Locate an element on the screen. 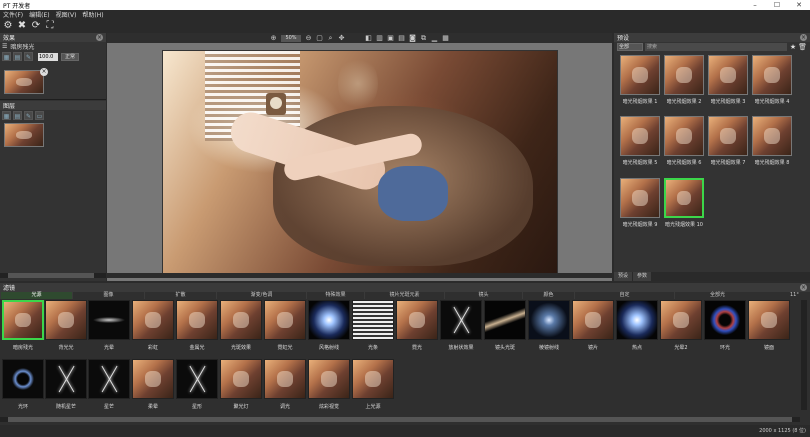 This screenshot has width=810, height=437. menu-edit: 编辑(E) is located at coordinates (39, 14).